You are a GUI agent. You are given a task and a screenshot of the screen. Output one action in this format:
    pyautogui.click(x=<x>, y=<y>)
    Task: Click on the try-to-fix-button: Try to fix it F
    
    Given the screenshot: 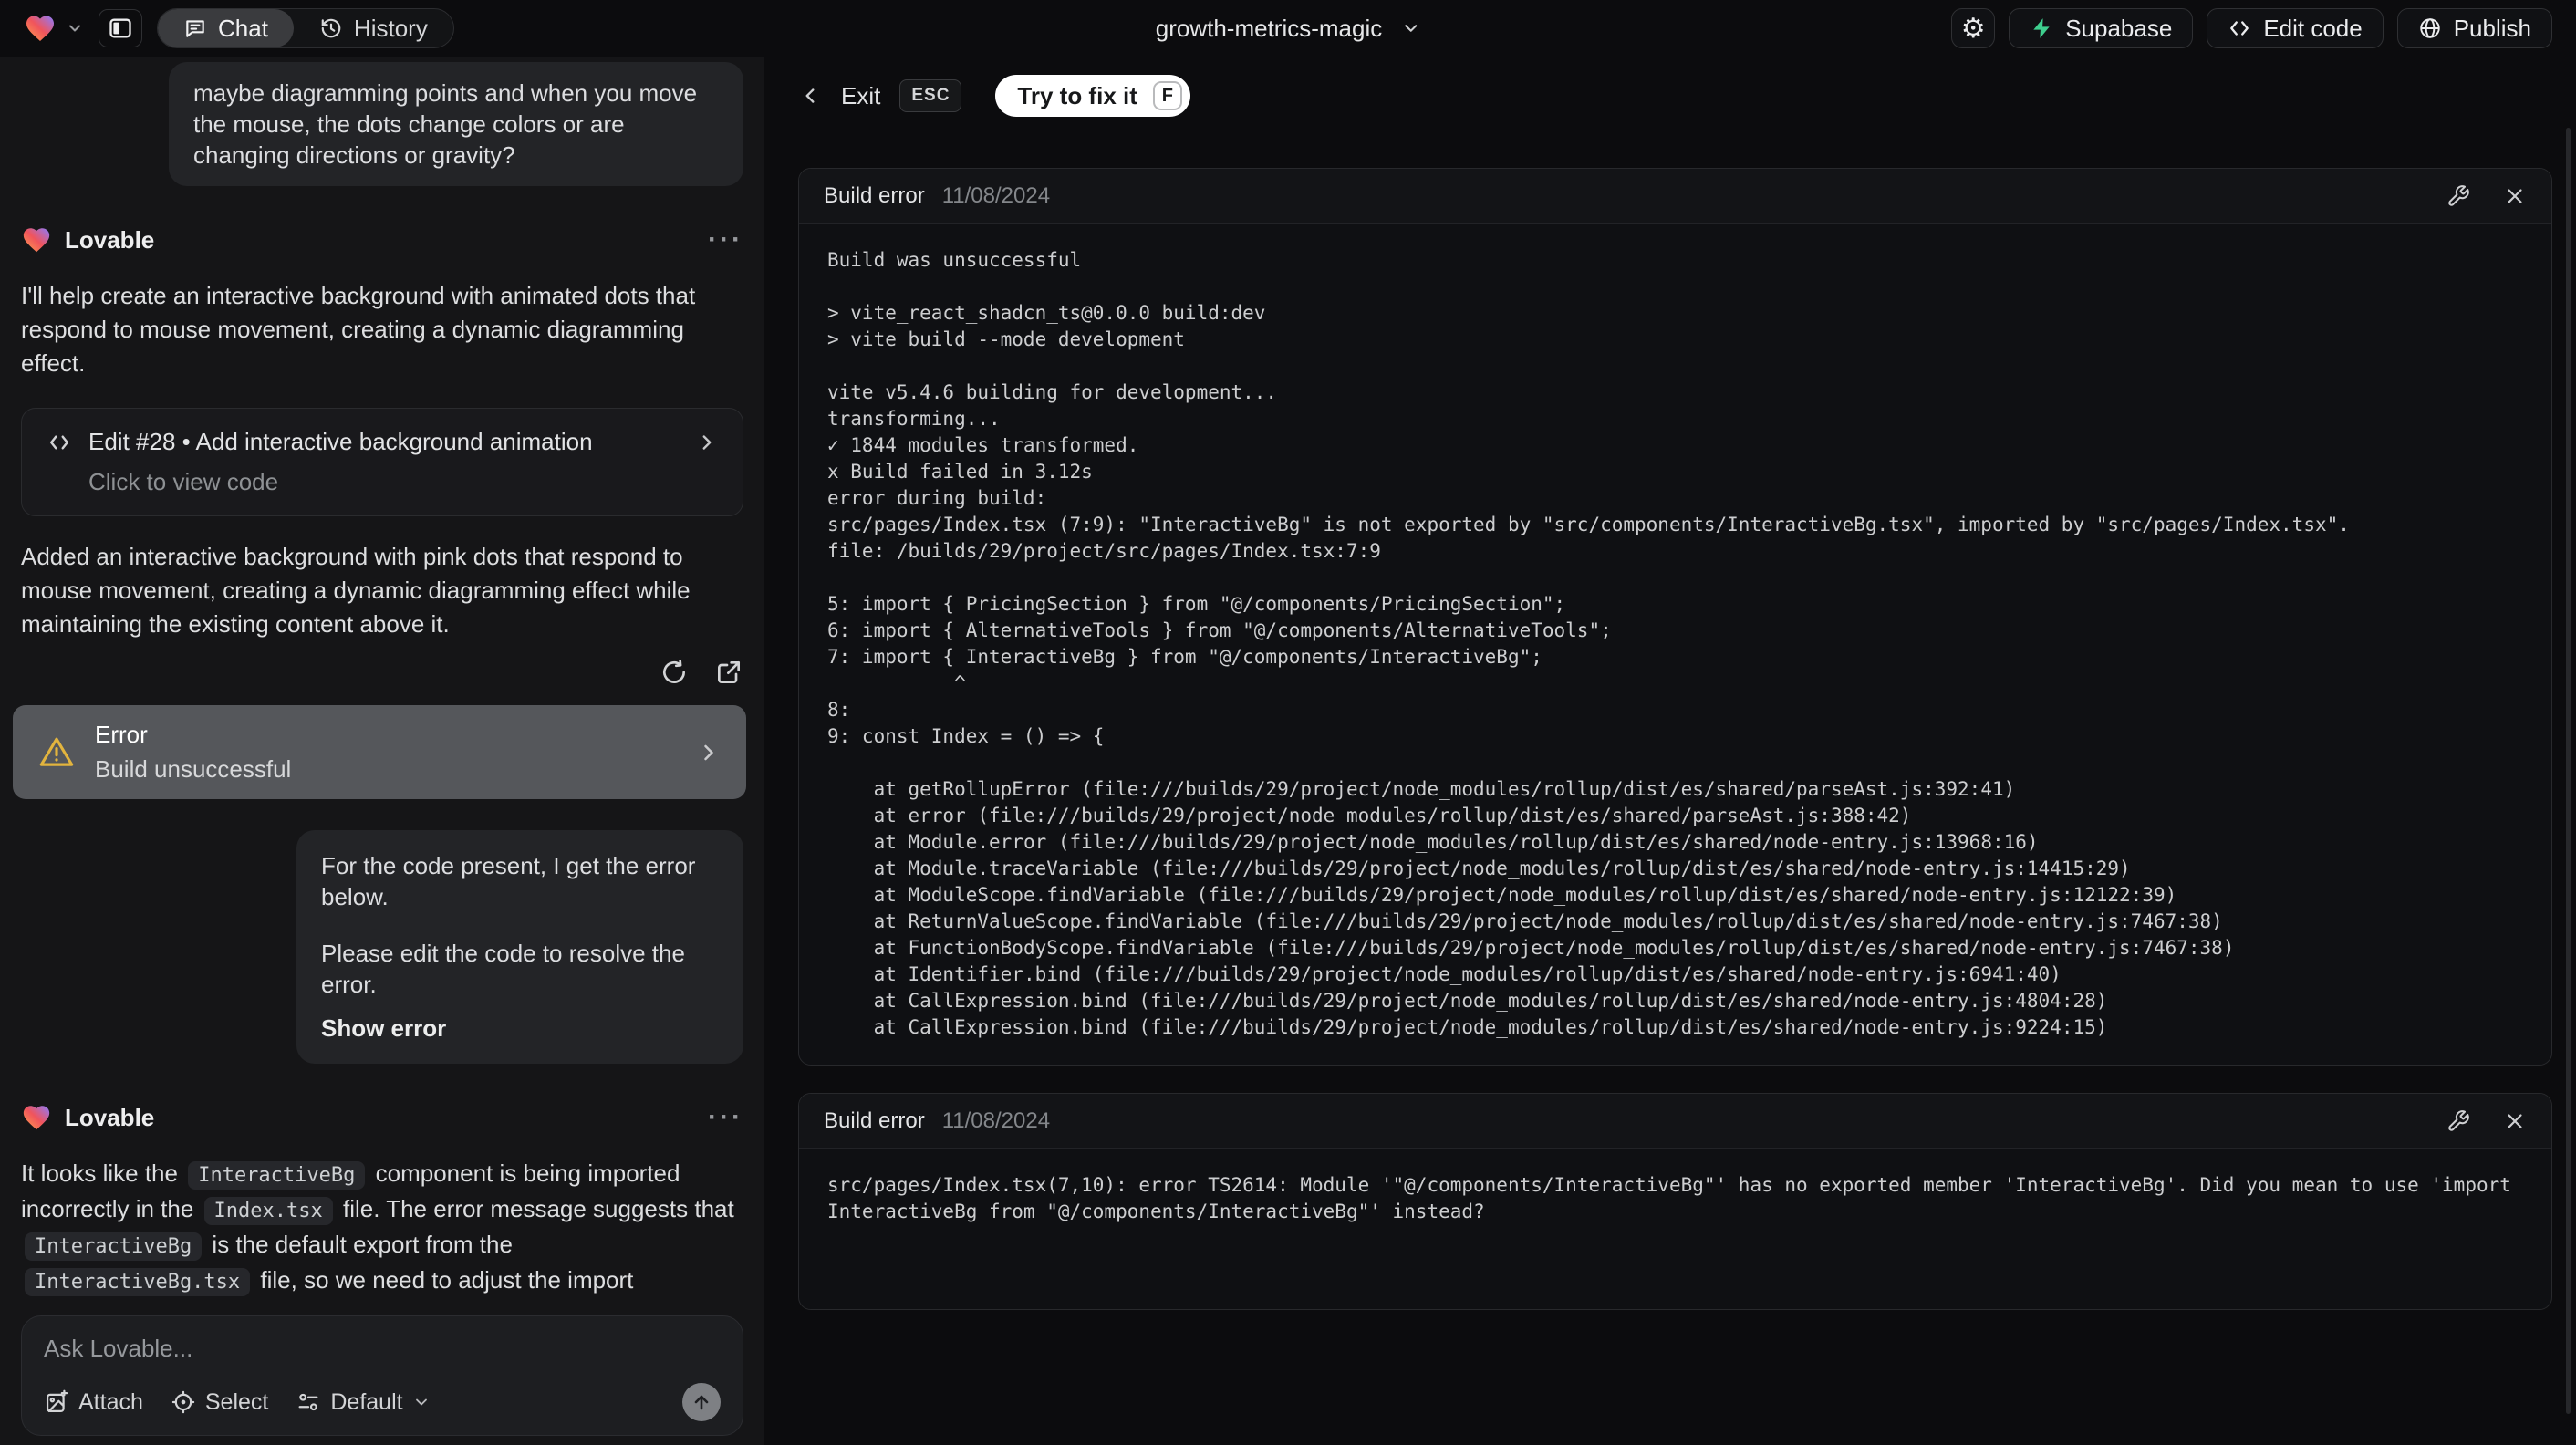 What is the action you would take?
    pyautogui.click(x=1093, y=96)
    